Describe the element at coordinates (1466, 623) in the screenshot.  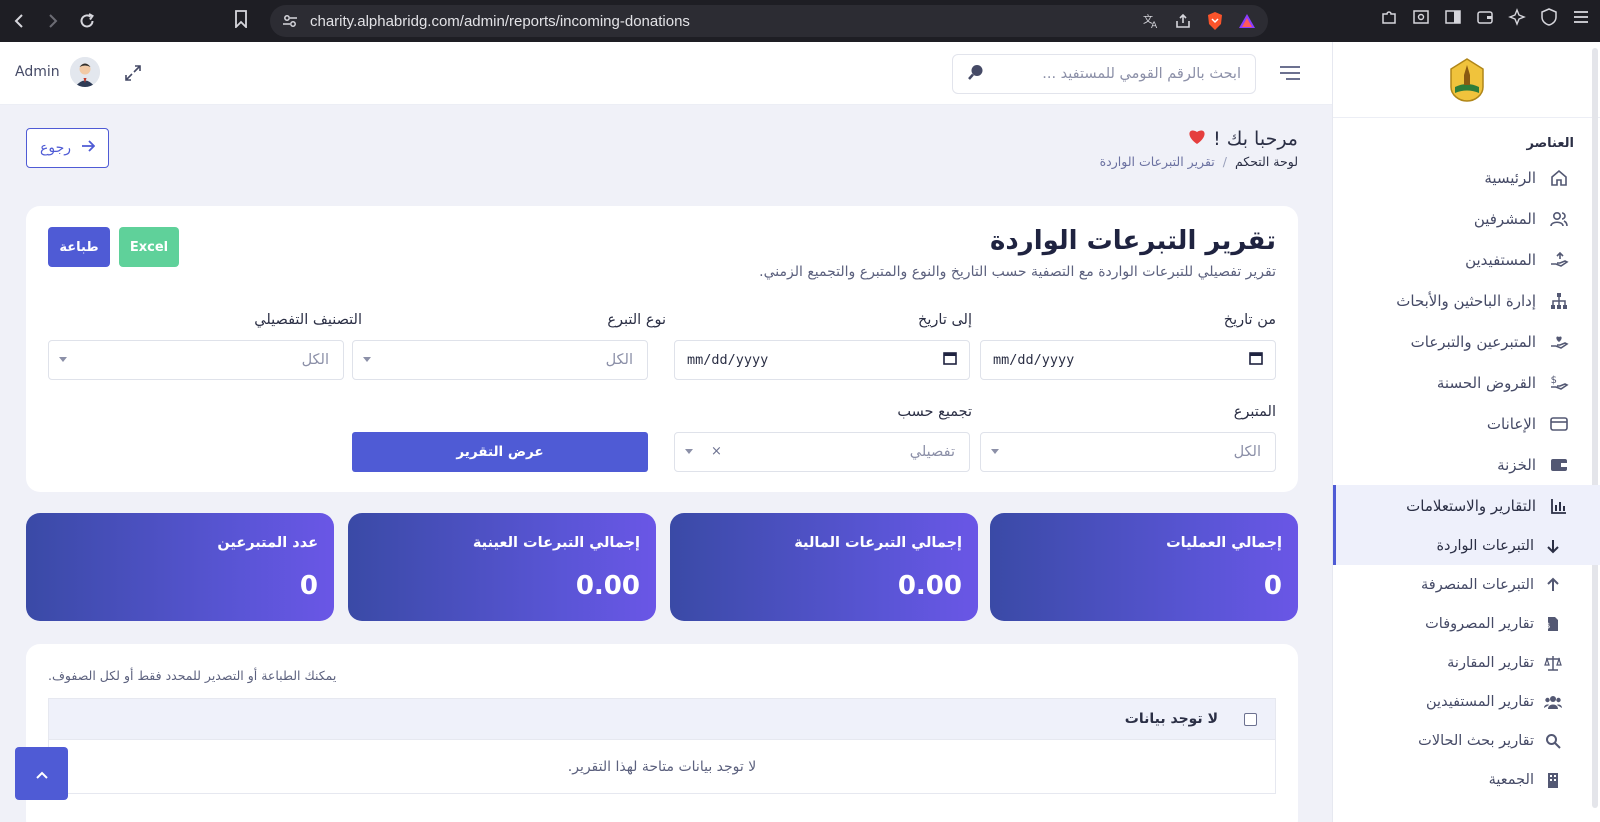
I see `sidebar-subitem-expense-reports: $ تقارير المصروفات` at that location.